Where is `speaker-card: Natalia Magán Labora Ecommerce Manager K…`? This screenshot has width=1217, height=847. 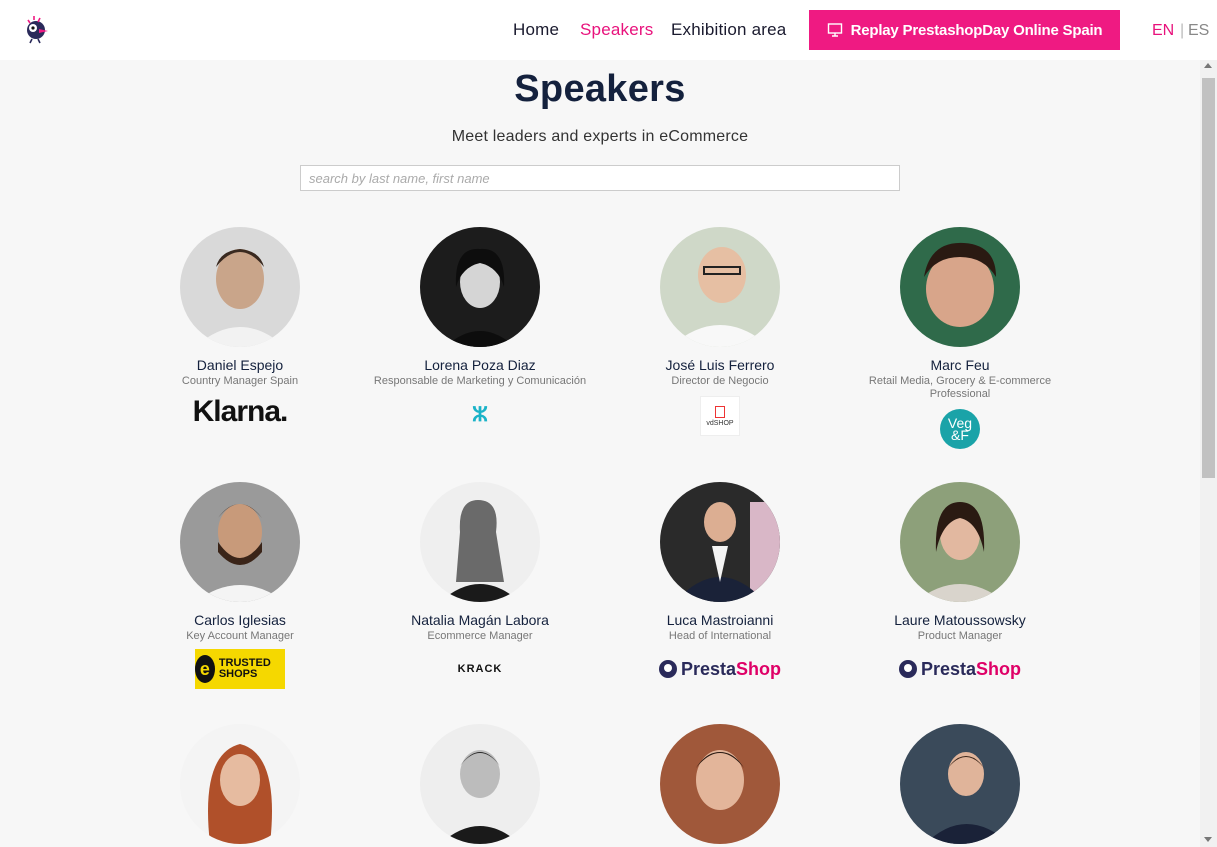
speaker-card: Natalia Magán Labora Ecommerce Manager K… is located at coordinates (480, 585).